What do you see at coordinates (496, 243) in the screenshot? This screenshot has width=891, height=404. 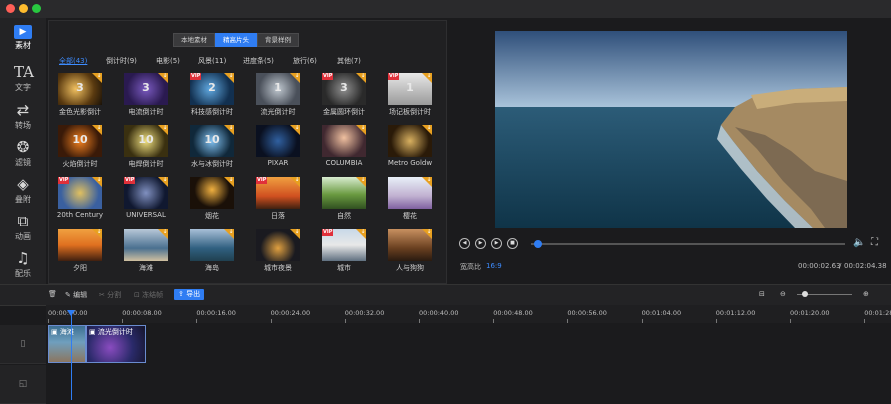 I see `next-frame-button: ▶` at bounding box center [496, 243].